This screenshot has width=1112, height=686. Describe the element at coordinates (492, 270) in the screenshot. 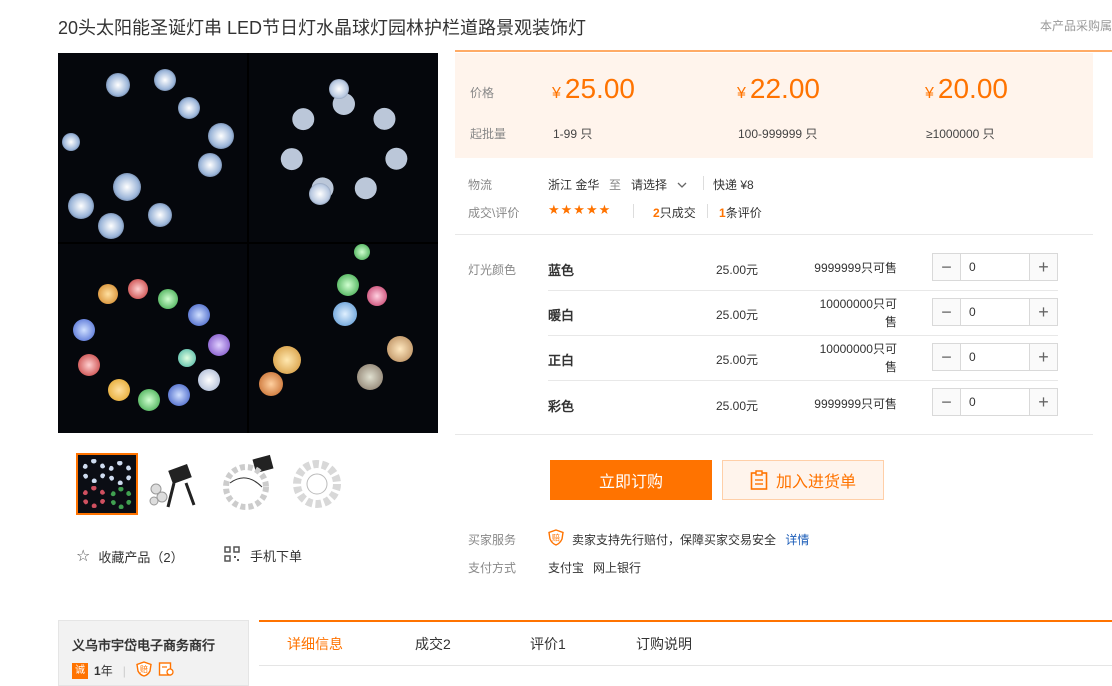

I see `sku-label: 灯光颜色` at that location.